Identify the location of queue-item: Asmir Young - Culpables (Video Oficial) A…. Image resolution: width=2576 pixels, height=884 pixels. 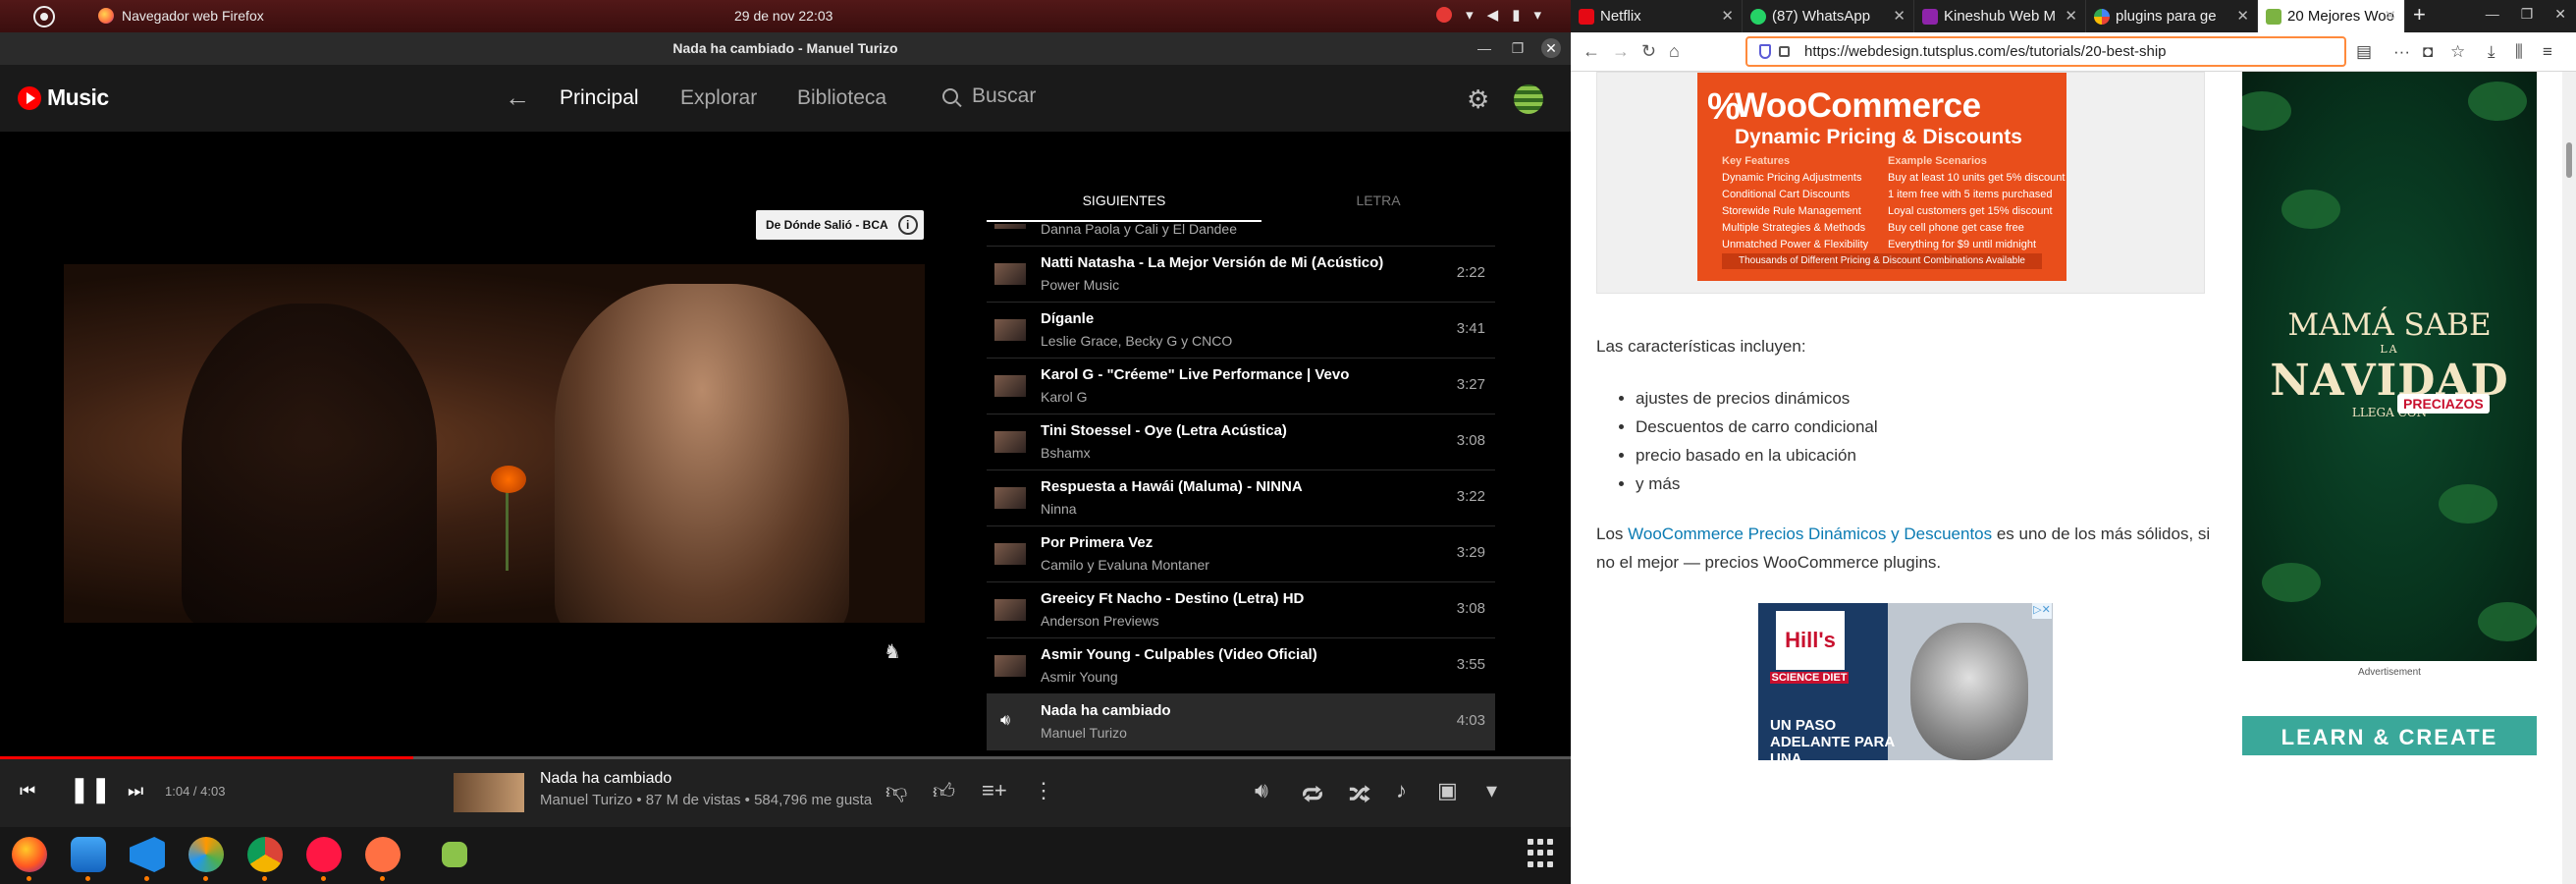
(1241, 666).